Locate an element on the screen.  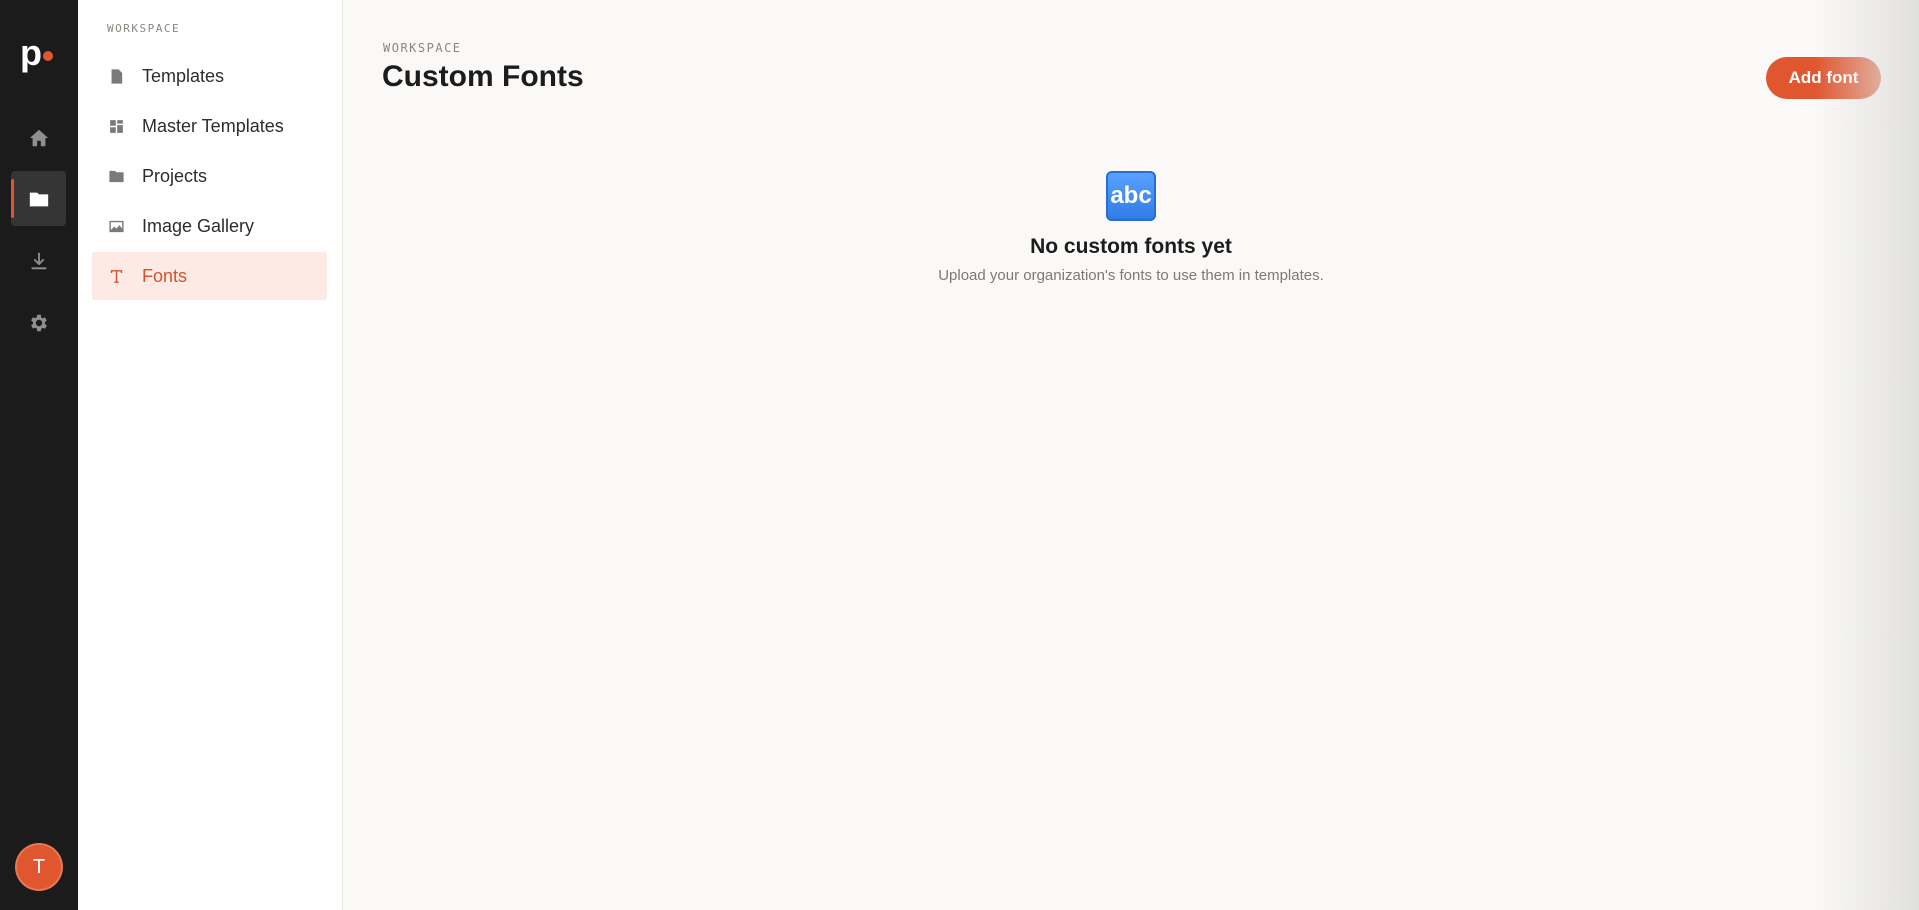
font-icon is located at coordinates (116, 276).